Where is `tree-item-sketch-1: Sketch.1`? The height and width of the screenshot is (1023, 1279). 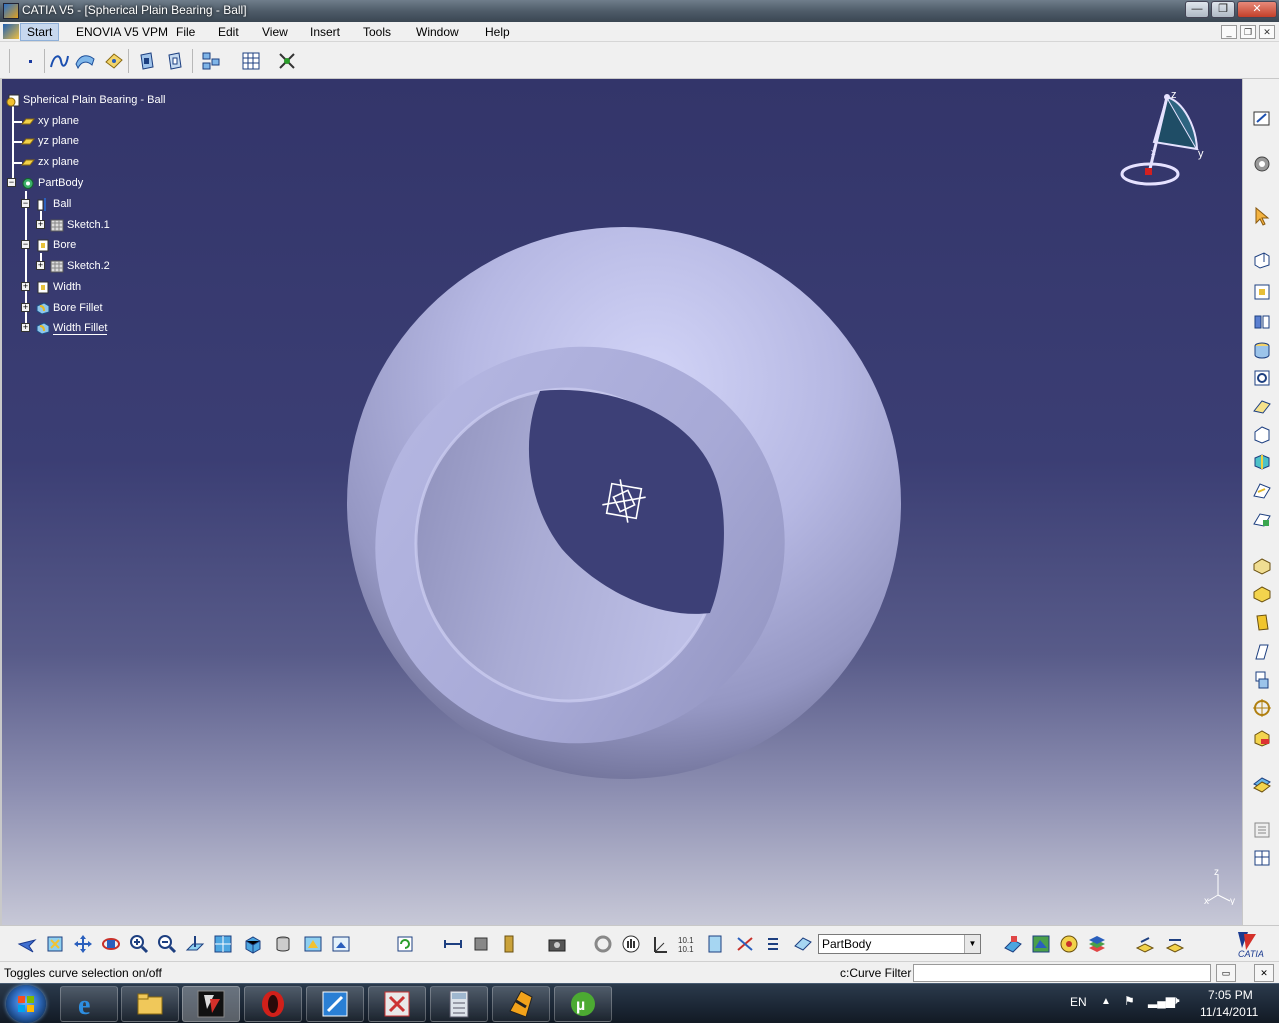
tree-item-sketch-1: Sketch.1 is located at coordinates (80, 225).